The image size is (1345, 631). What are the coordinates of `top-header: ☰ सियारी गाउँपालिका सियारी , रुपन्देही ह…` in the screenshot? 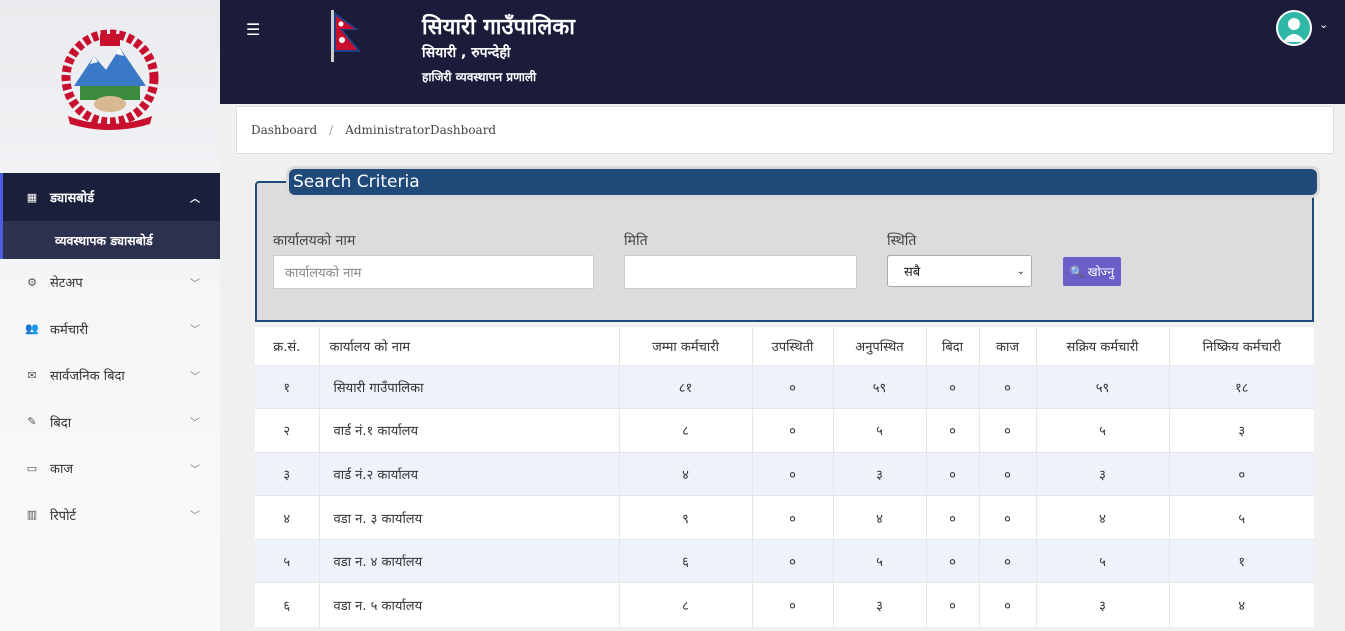 It's located at (782, 52).